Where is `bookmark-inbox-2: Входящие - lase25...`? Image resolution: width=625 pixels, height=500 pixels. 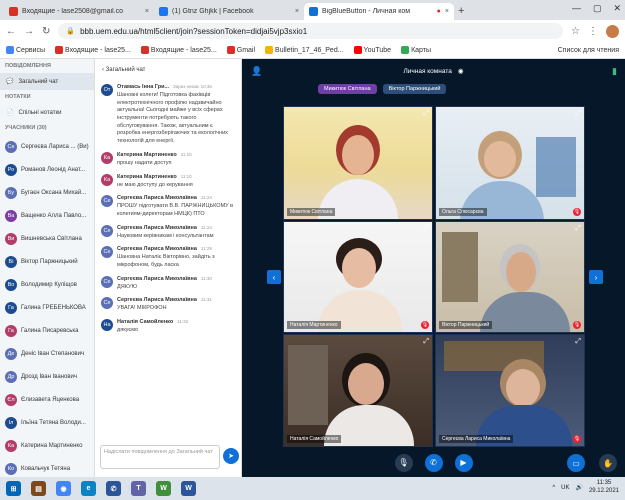
bookmark-inbox-2: Входящие - lase25... is located at coordinates (178, 50).